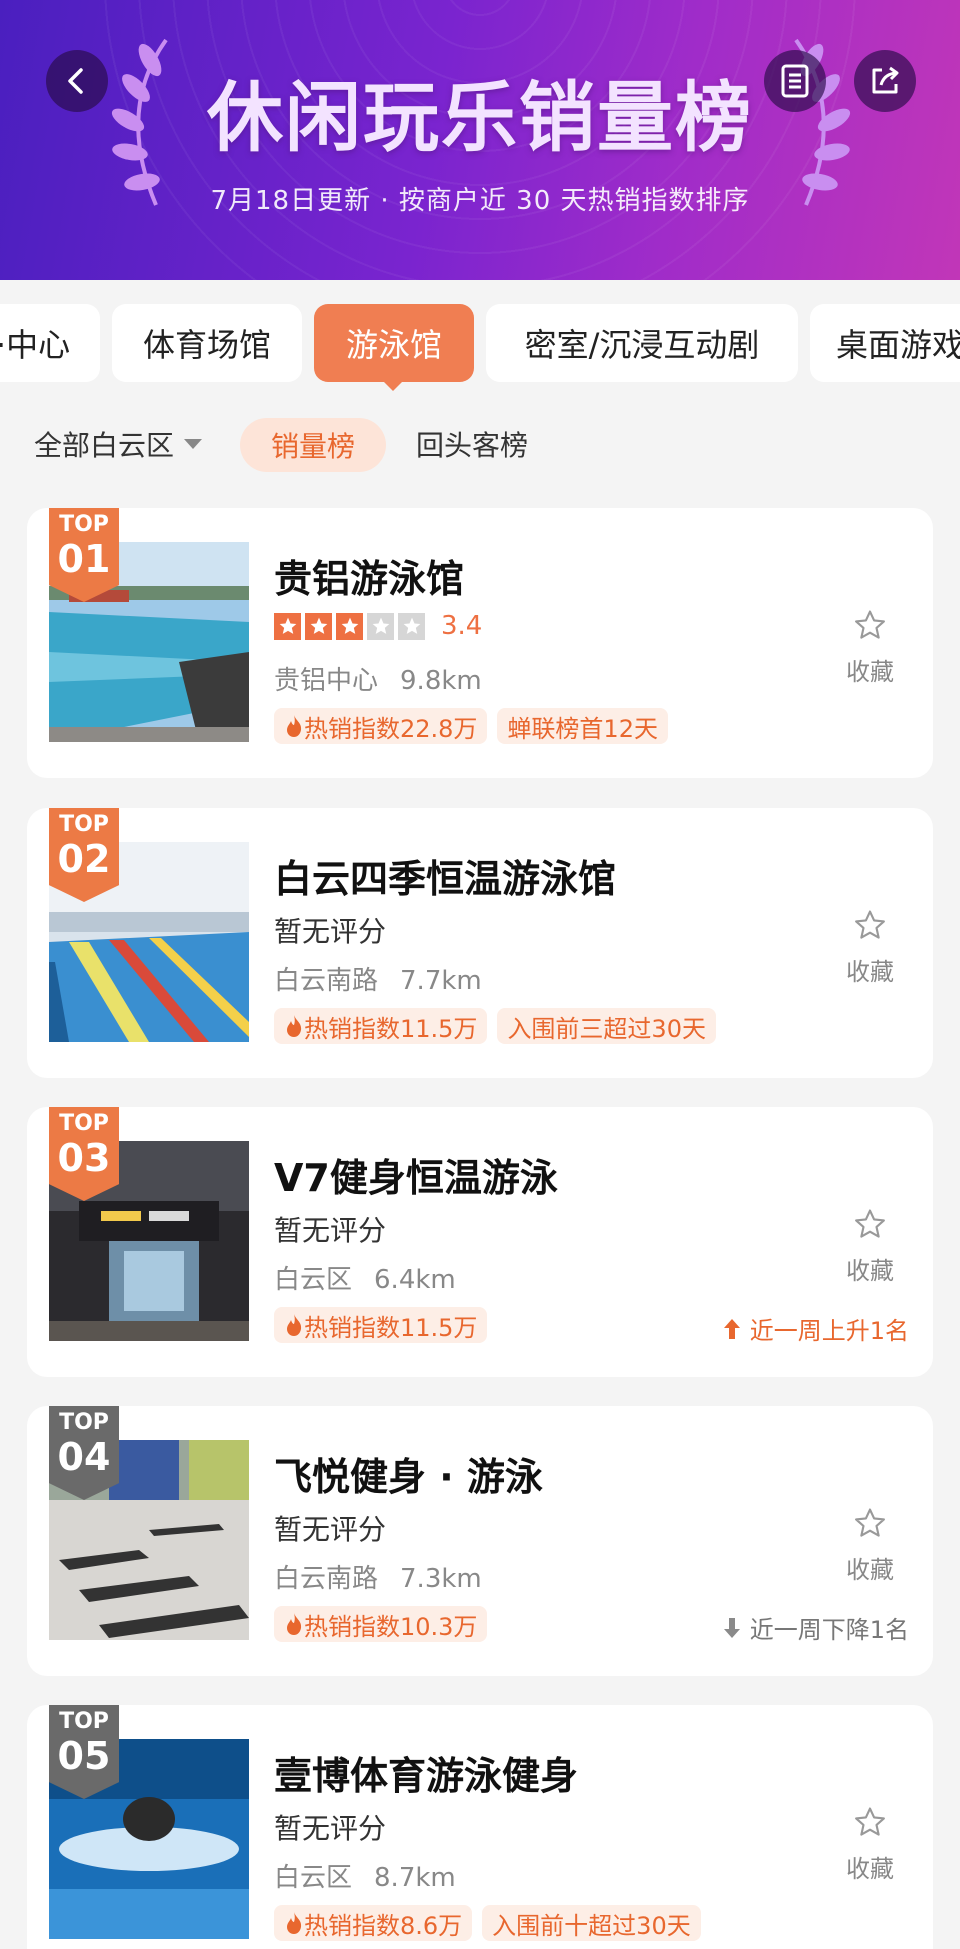 The height and width of the screenshot is (1949, 960). Describe the element at coordinates (393, 384) in the screenshot. I see `active-tab-pointer` at that location.